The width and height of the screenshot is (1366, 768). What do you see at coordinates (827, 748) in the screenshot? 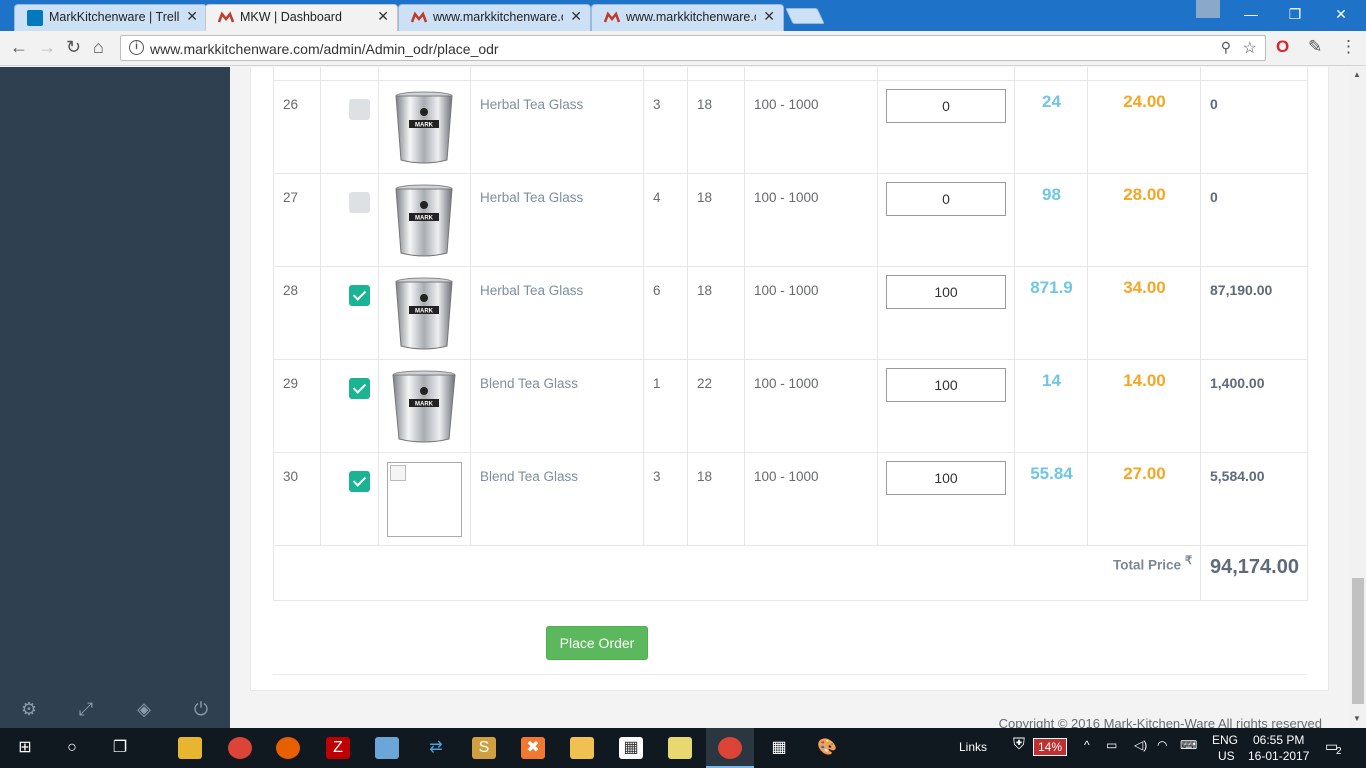
I see `paint-icon: 🎨` at bounding box center [827, 748].